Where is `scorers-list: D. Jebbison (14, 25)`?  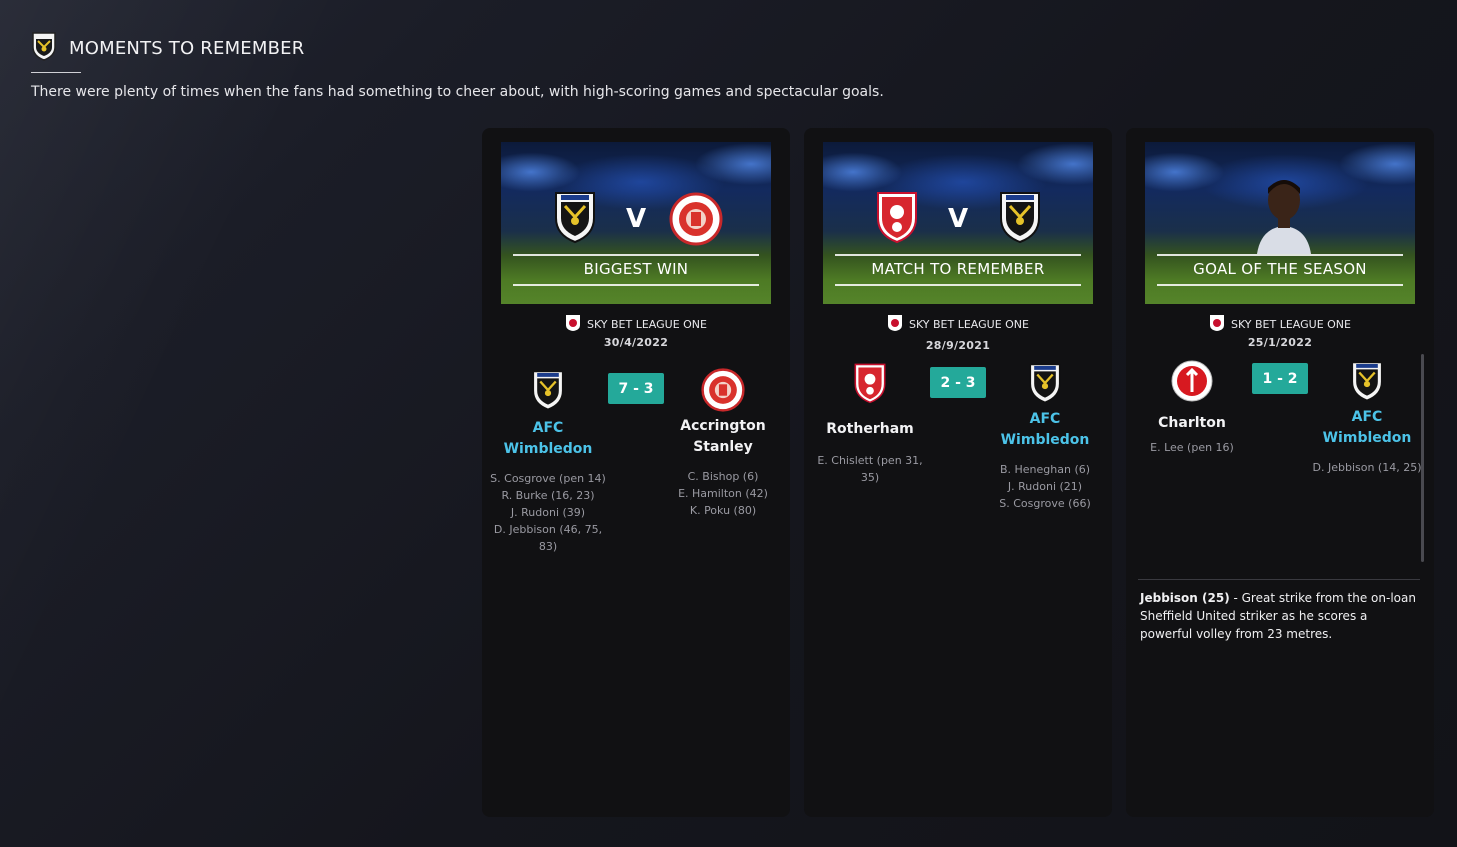
scorers-list: D. Jebbison (14, 25) is located at coordinates (1367, 467).